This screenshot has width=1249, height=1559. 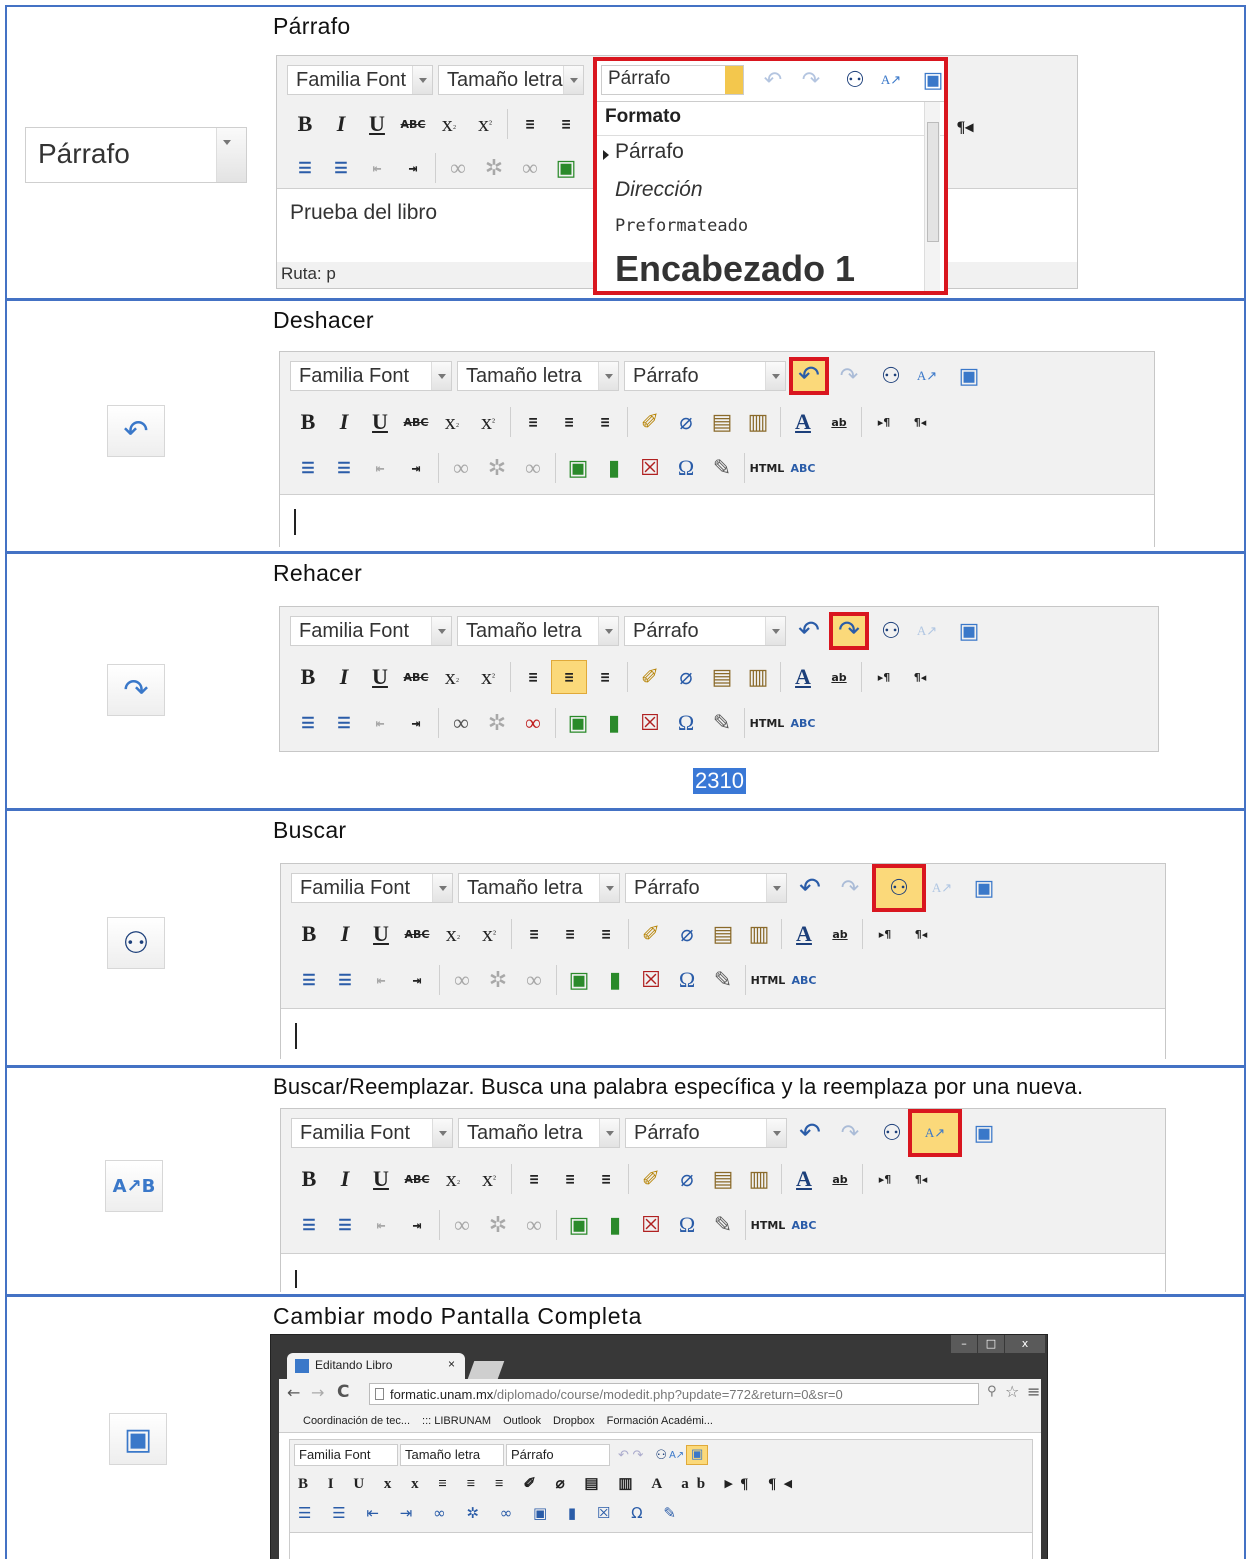 What do you see at coordinates (452, 677) in the screenshot?
I see `subscript-button: x₂` at bounding box center [452, 677].